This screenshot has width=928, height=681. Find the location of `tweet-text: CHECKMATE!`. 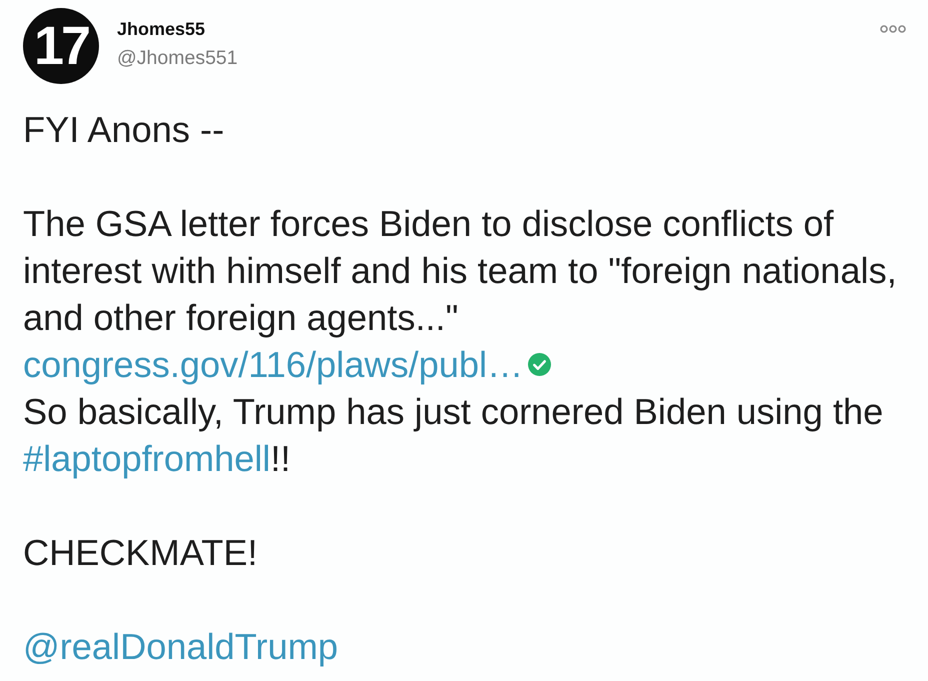

tweet-text: CHECKMATE! is located at coordinates (141, 553).